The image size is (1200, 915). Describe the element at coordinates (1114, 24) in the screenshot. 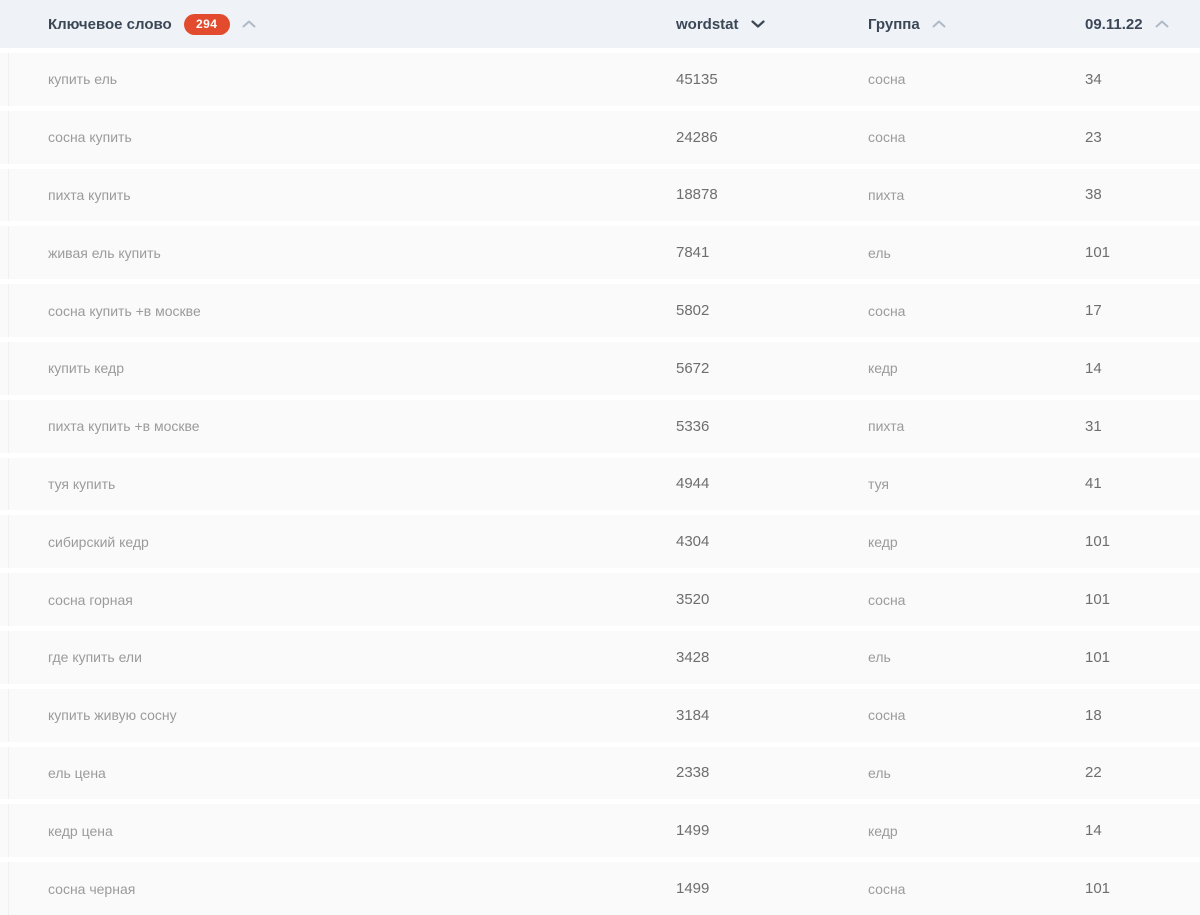

I see `column-header-date-label: 09.11.22` at that location.